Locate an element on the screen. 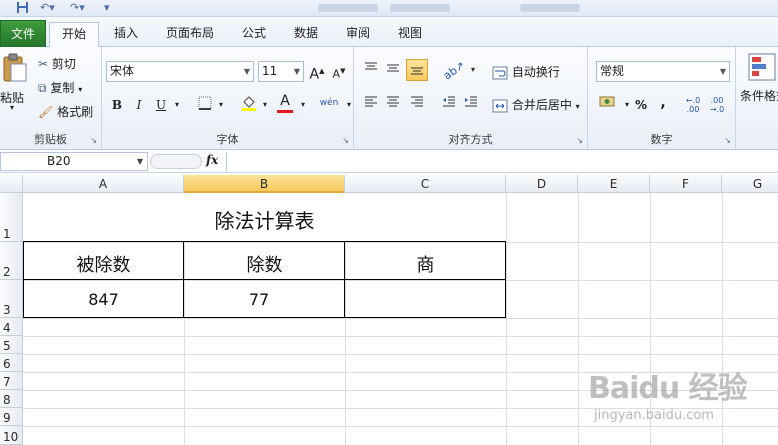  tab-insert: 插入 is located at coordinates (126, 34).